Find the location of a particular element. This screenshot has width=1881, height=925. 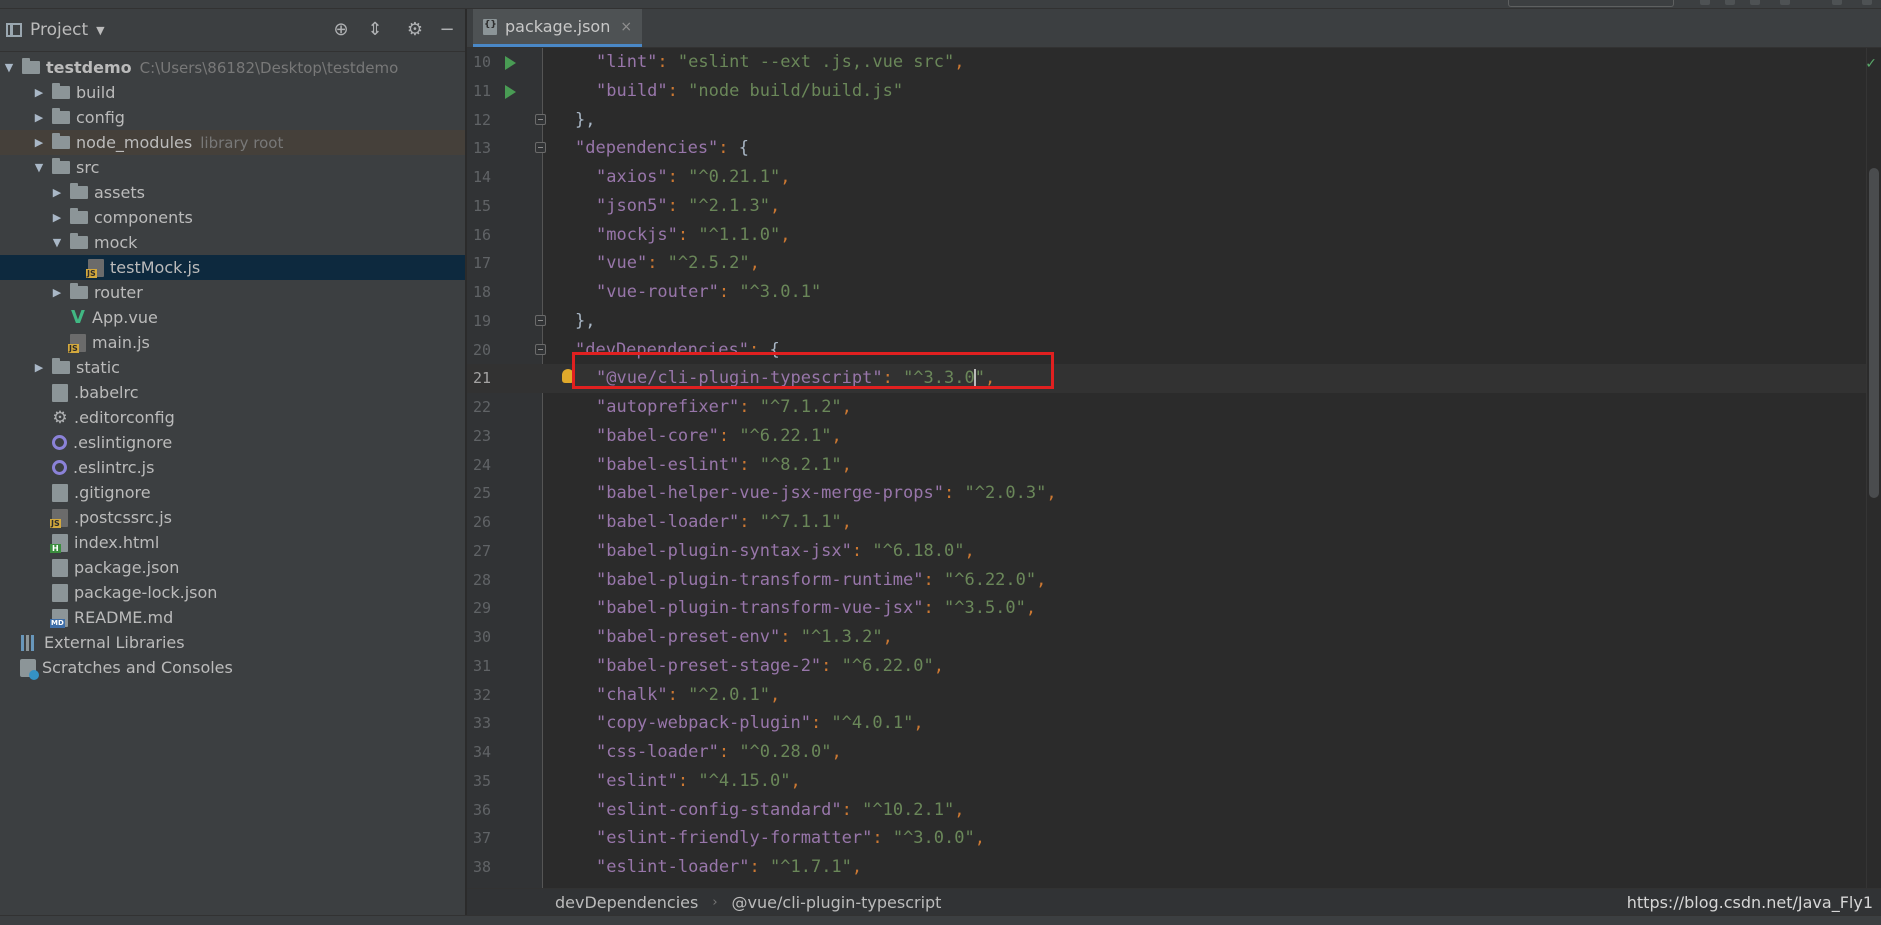

tree-item: ▶ components is located at coordinates (232, 217).